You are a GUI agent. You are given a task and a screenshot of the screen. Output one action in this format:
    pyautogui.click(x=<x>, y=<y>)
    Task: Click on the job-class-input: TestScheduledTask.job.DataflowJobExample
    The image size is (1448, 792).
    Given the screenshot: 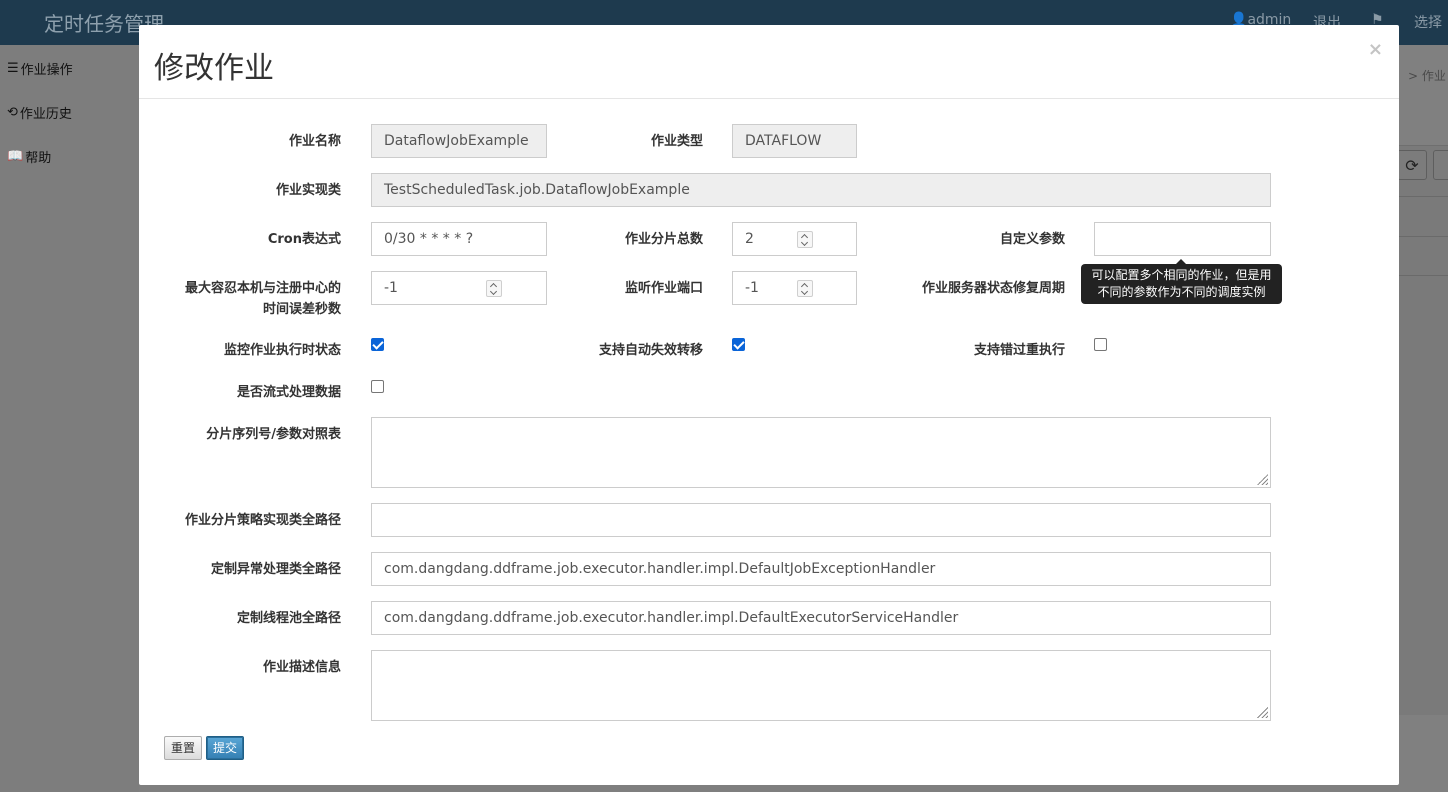 What is the action you would take?
    pyautogui.click(x=821, y=190)
    